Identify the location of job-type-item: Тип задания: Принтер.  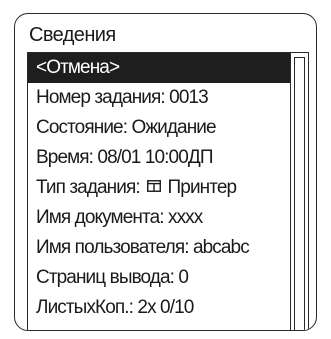
(159, 188).